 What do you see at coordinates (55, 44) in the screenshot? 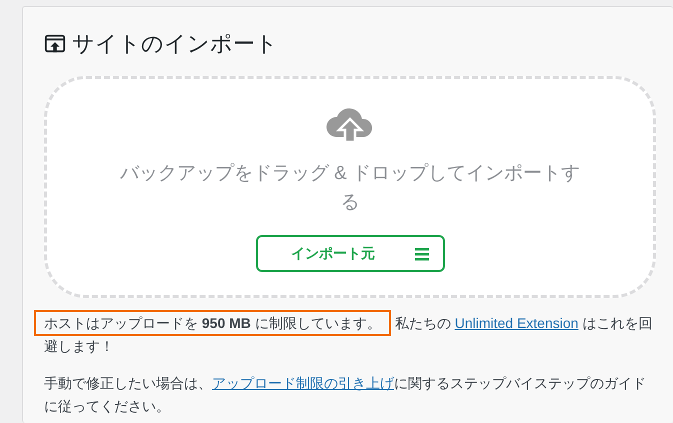
I see `import-upload-icon` at bounding box center [55, 44].